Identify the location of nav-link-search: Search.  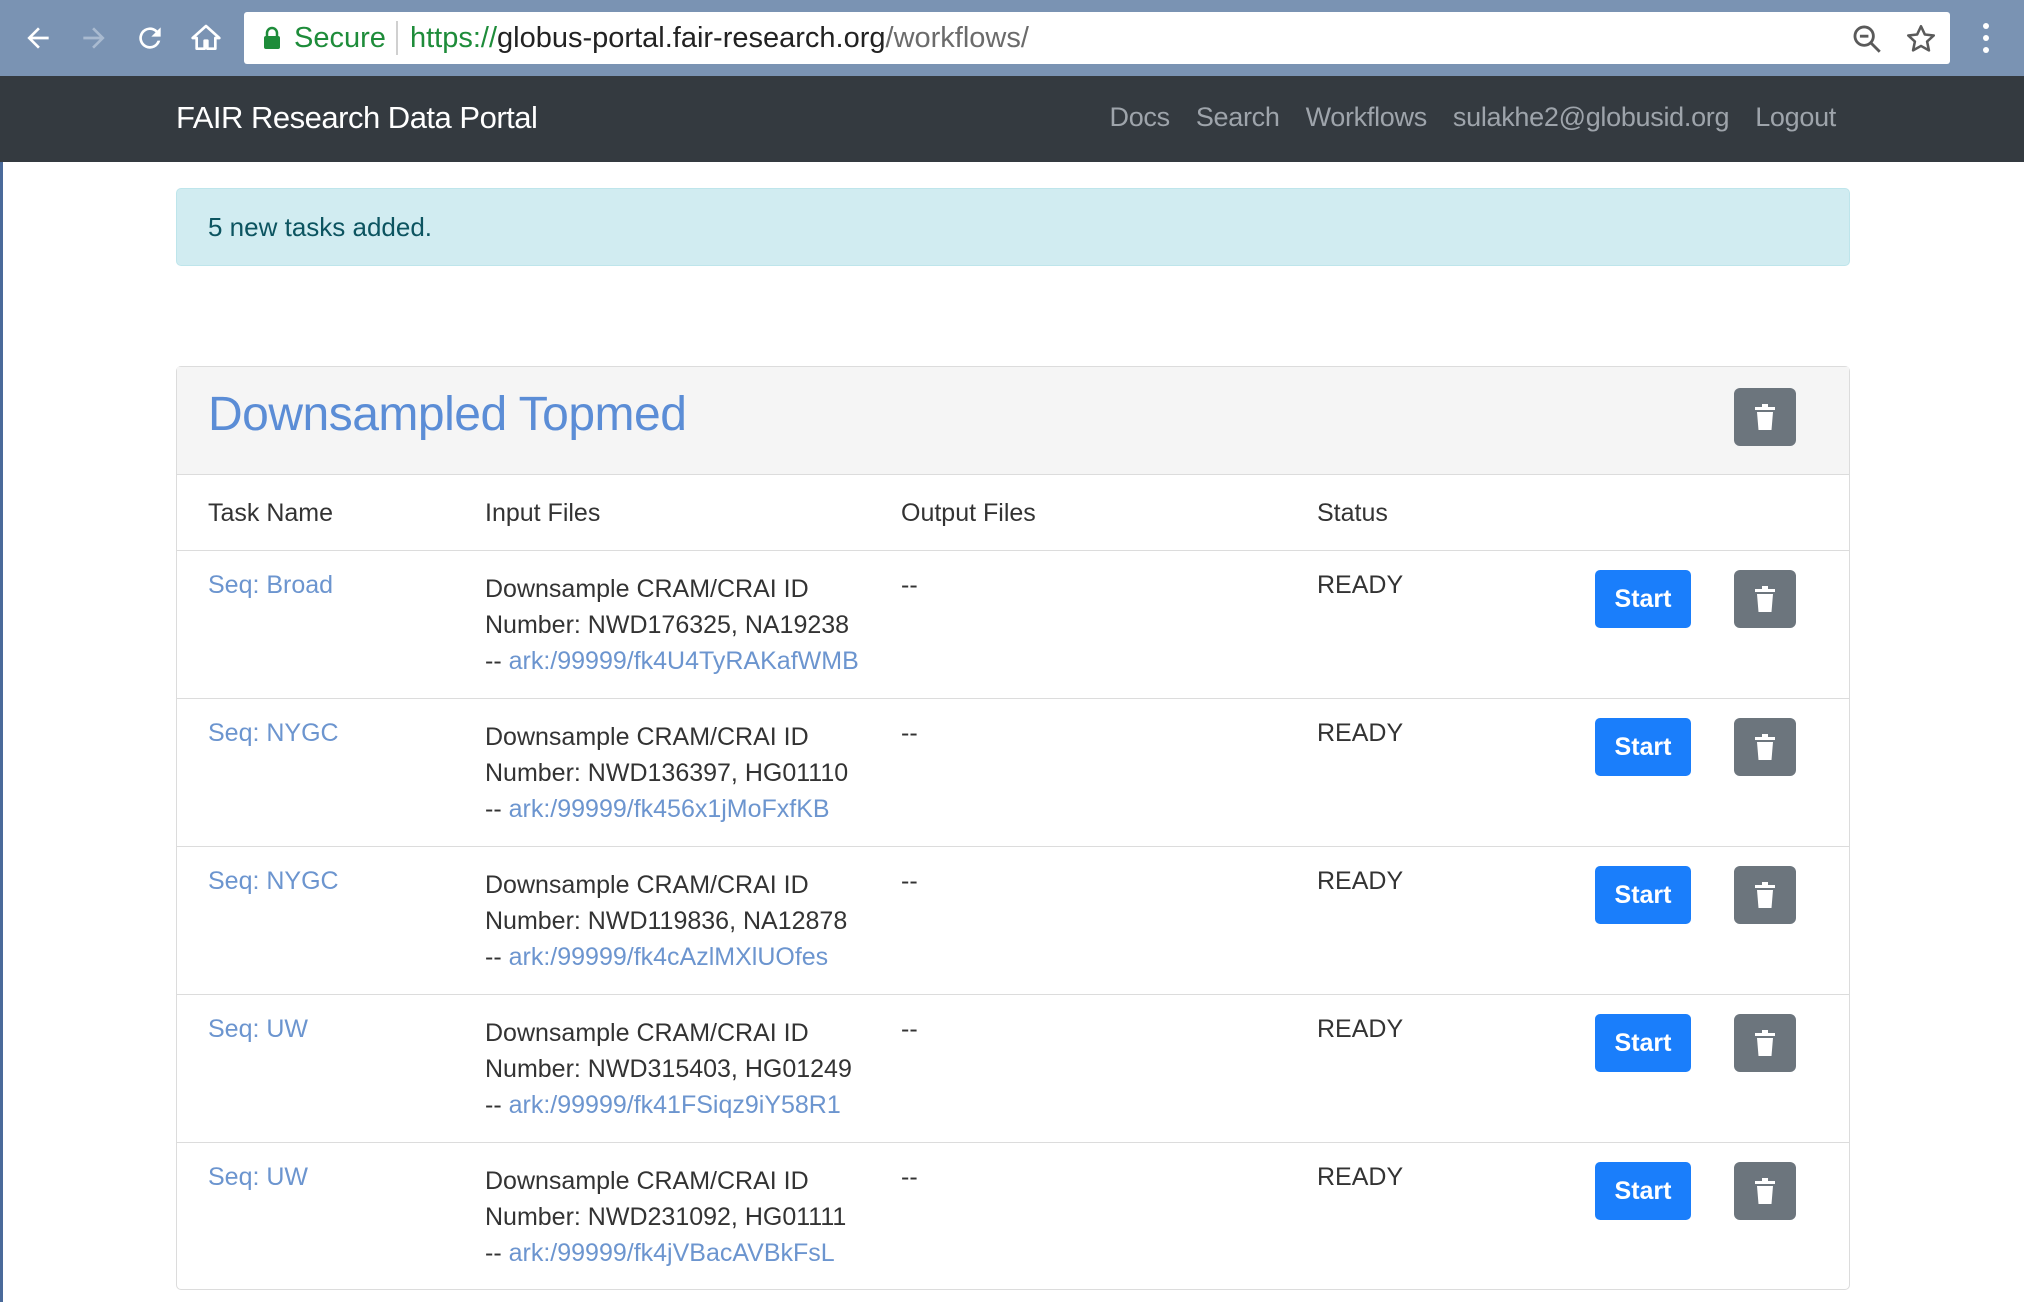
(1238, 117).